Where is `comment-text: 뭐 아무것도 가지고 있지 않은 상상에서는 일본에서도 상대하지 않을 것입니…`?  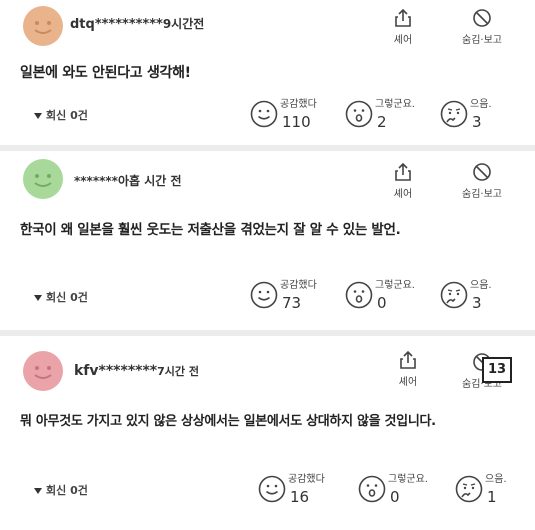
comment-text: 뭐 아무것도 가지고 있지 않은 상상에서는 일본에서도 상대하지 않을 것입니… is located at coordinates (228, 421).